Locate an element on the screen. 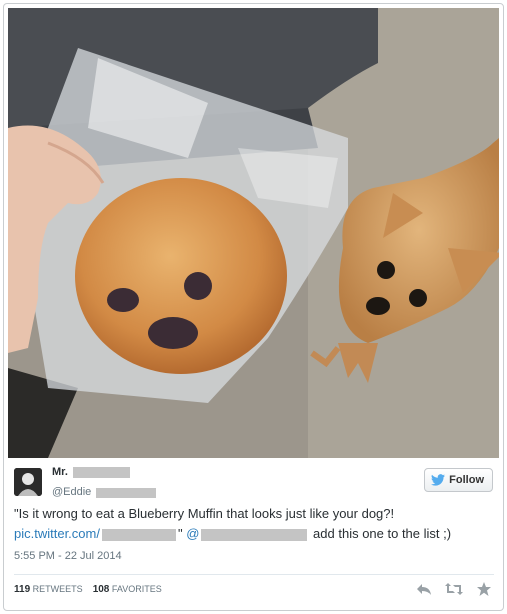 This screenshot has height=614, width=507. redacted-link is located at coordinates (138, 534).